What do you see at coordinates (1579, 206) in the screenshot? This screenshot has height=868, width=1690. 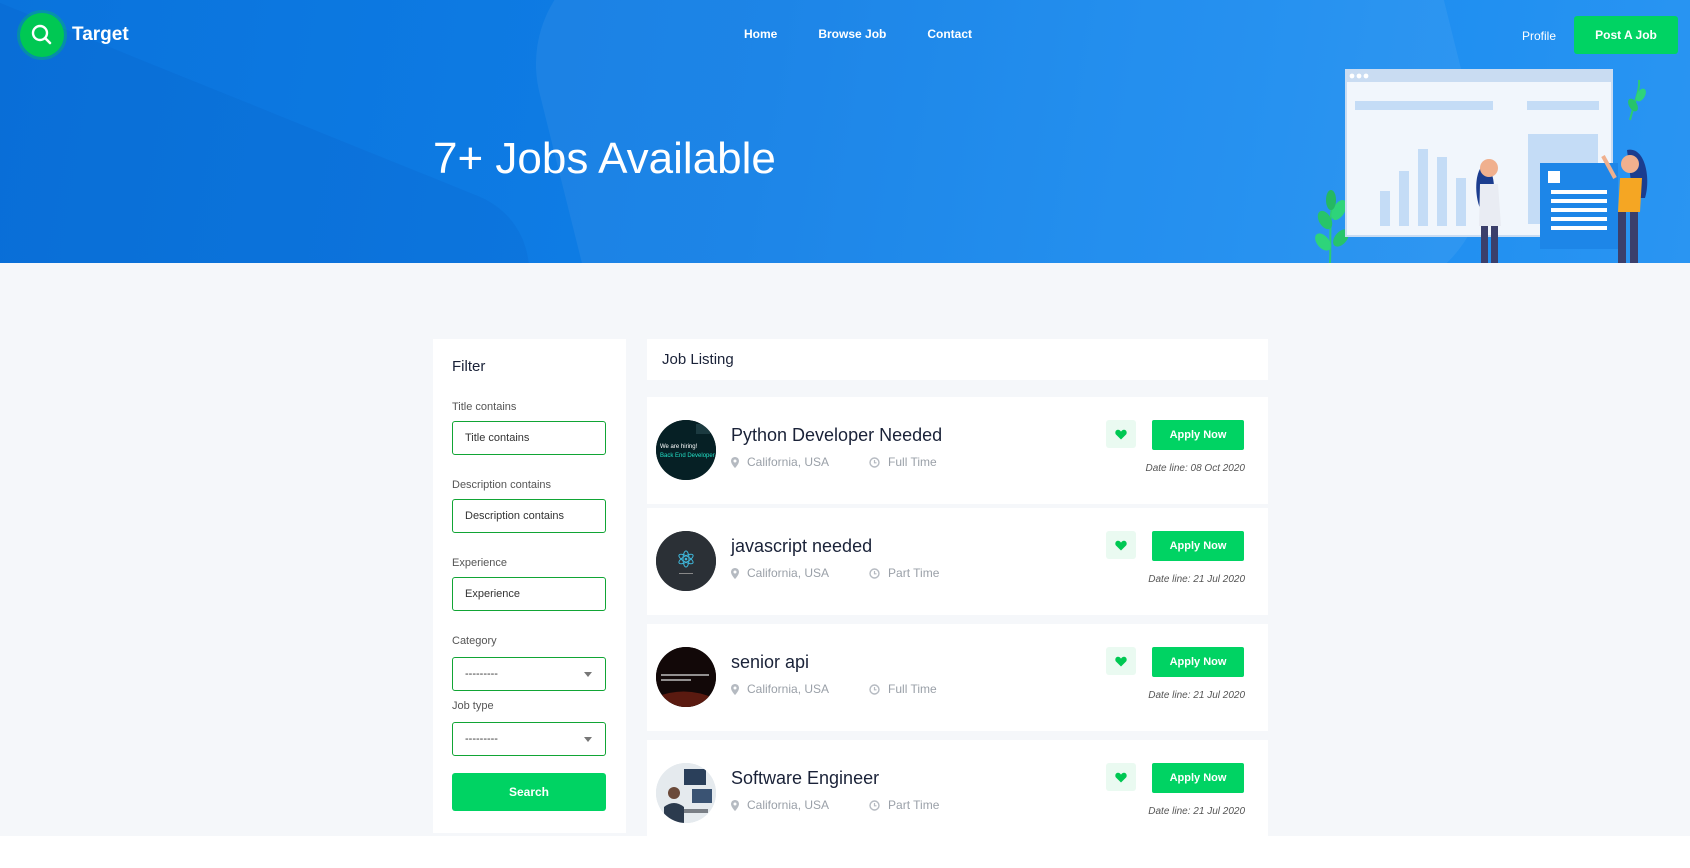 I see `document-card` at bounding box center [1579, 206].